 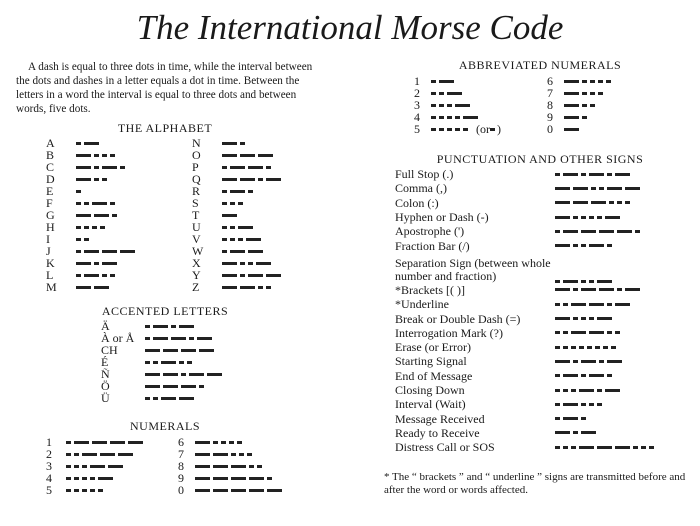 I want to click on code-row: G, so click(x=90, y=215).